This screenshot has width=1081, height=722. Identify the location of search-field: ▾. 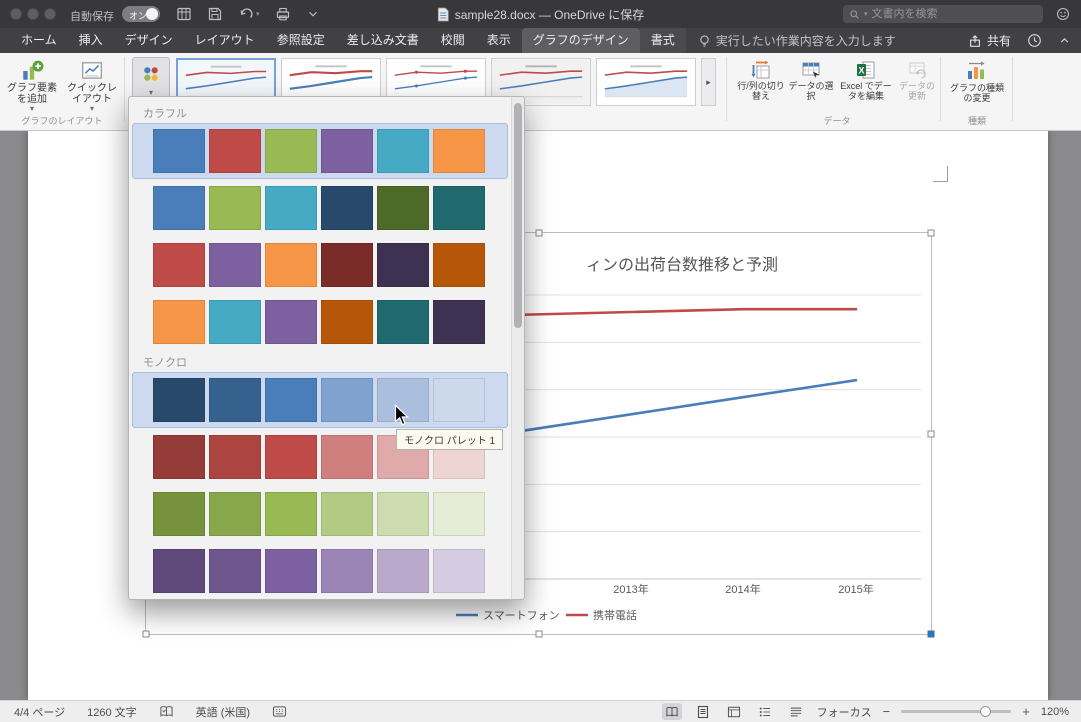
(943, 14).